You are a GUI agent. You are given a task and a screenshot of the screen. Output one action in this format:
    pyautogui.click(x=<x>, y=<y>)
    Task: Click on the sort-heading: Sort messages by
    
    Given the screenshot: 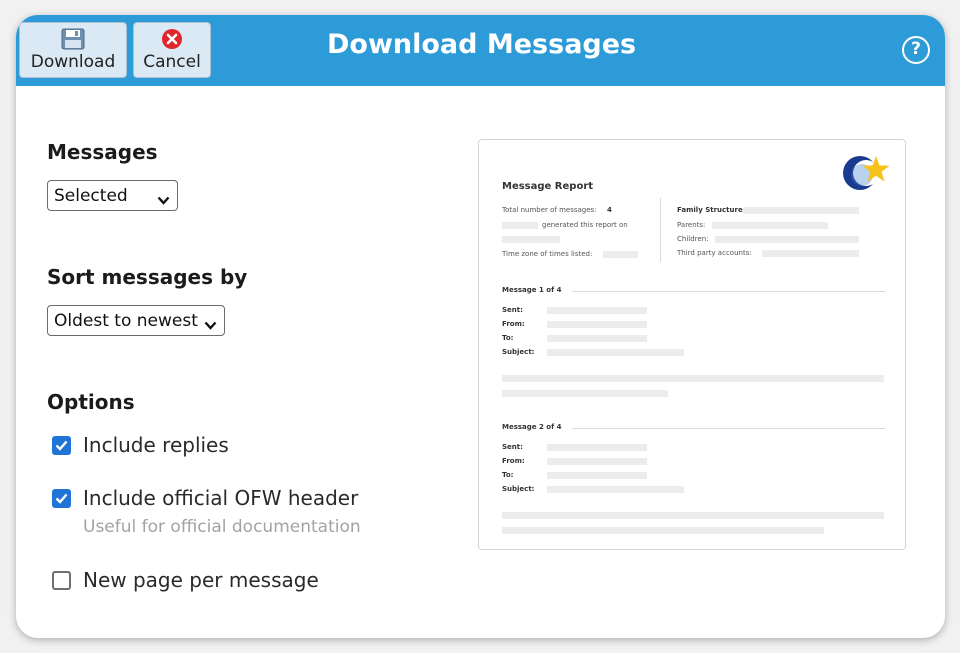 What is the action you would take?
    pyautogui.click(x=147, y=277)
    